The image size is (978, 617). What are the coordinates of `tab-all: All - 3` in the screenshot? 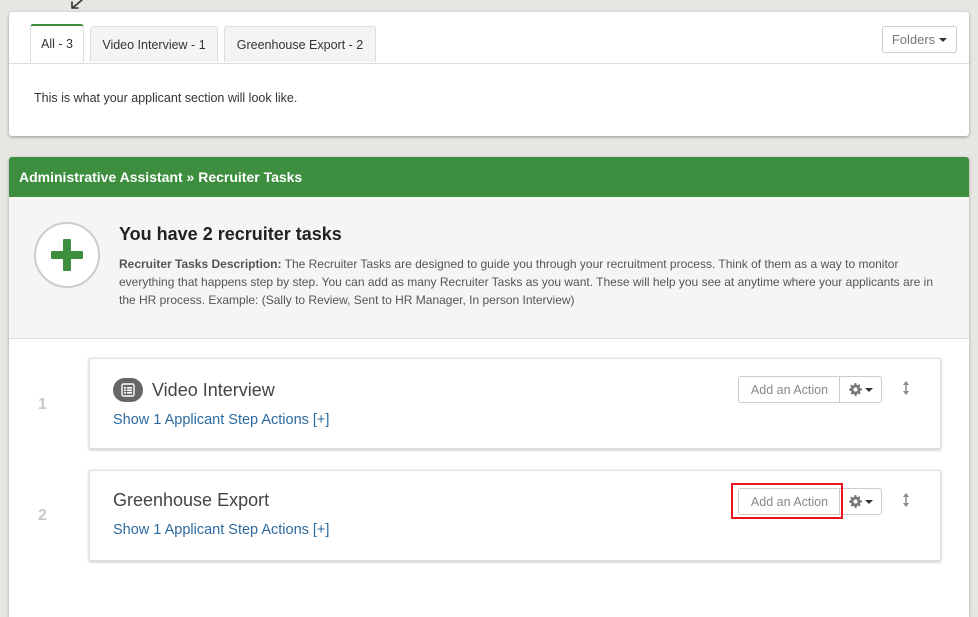 It's located at (57, 43).